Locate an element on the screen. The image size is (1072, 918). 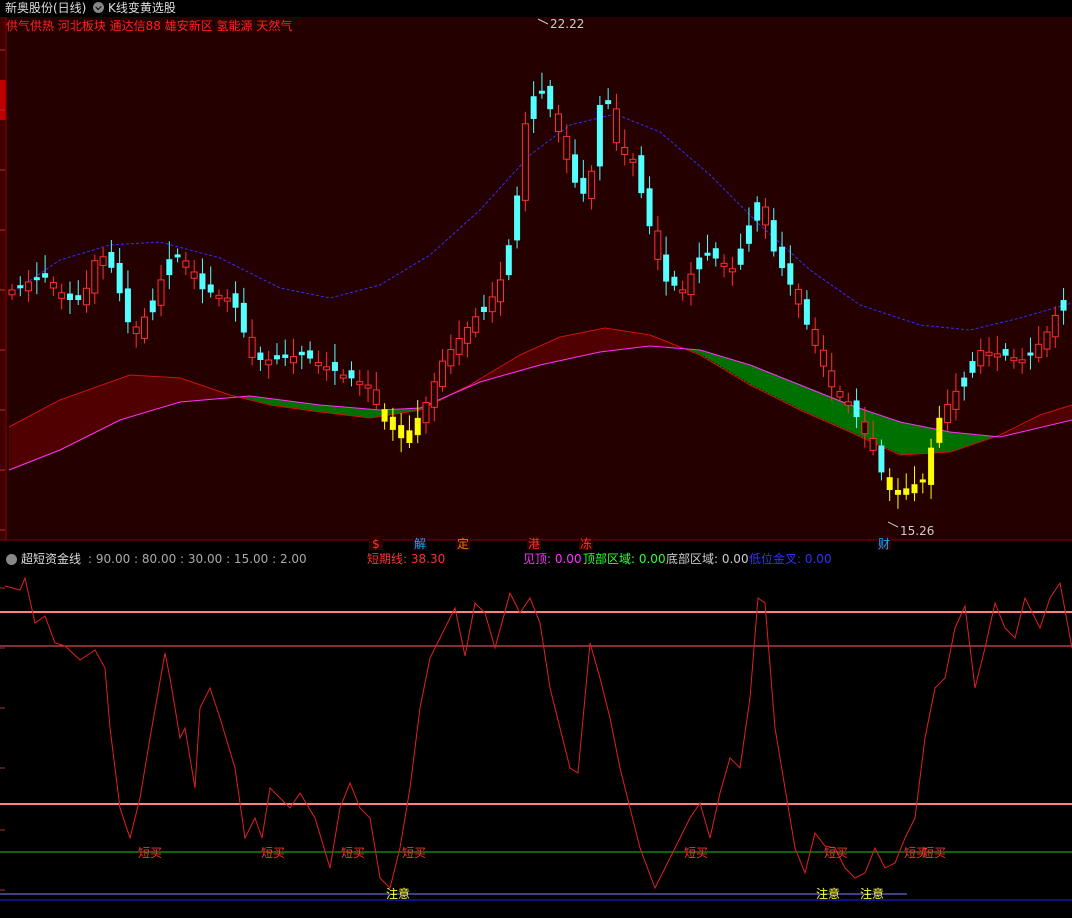
high-price-label: 22.22 is located at coordinates (567, 24).